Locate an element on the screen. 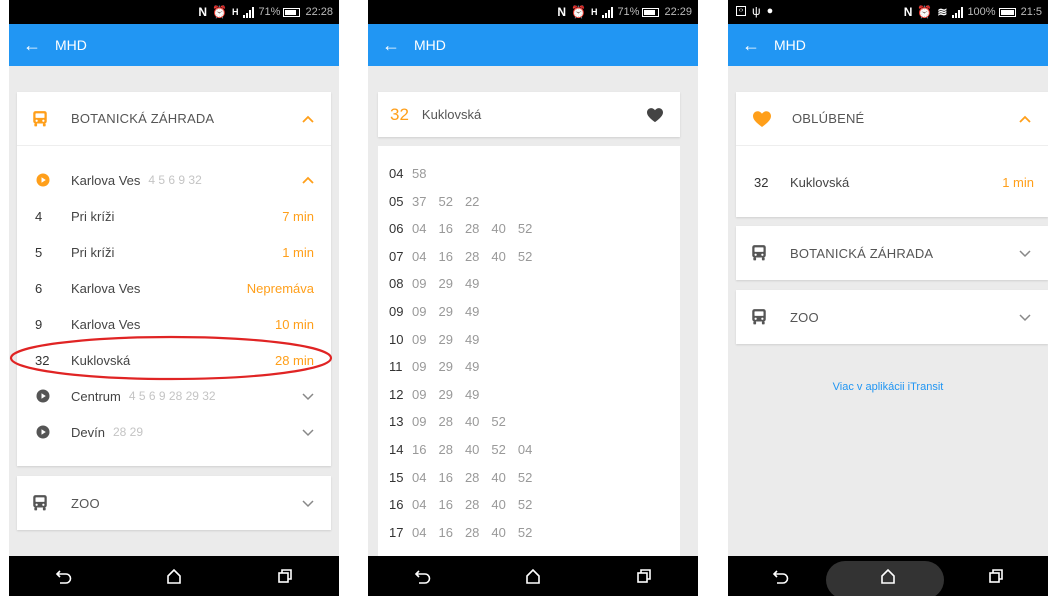 The height and width of the screenshot is (596, 1048). timetable-minute: 58 is located at coordinates (419, 173).